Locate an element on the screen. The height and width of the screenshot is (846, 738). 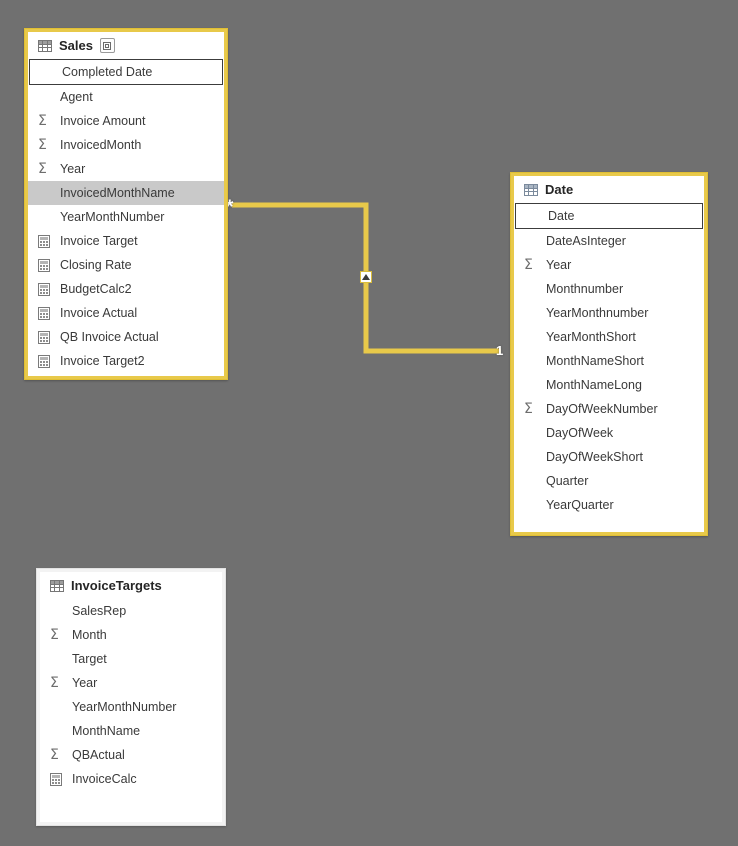
field-label: MonthNameShort is located at coordinates (595, 360).